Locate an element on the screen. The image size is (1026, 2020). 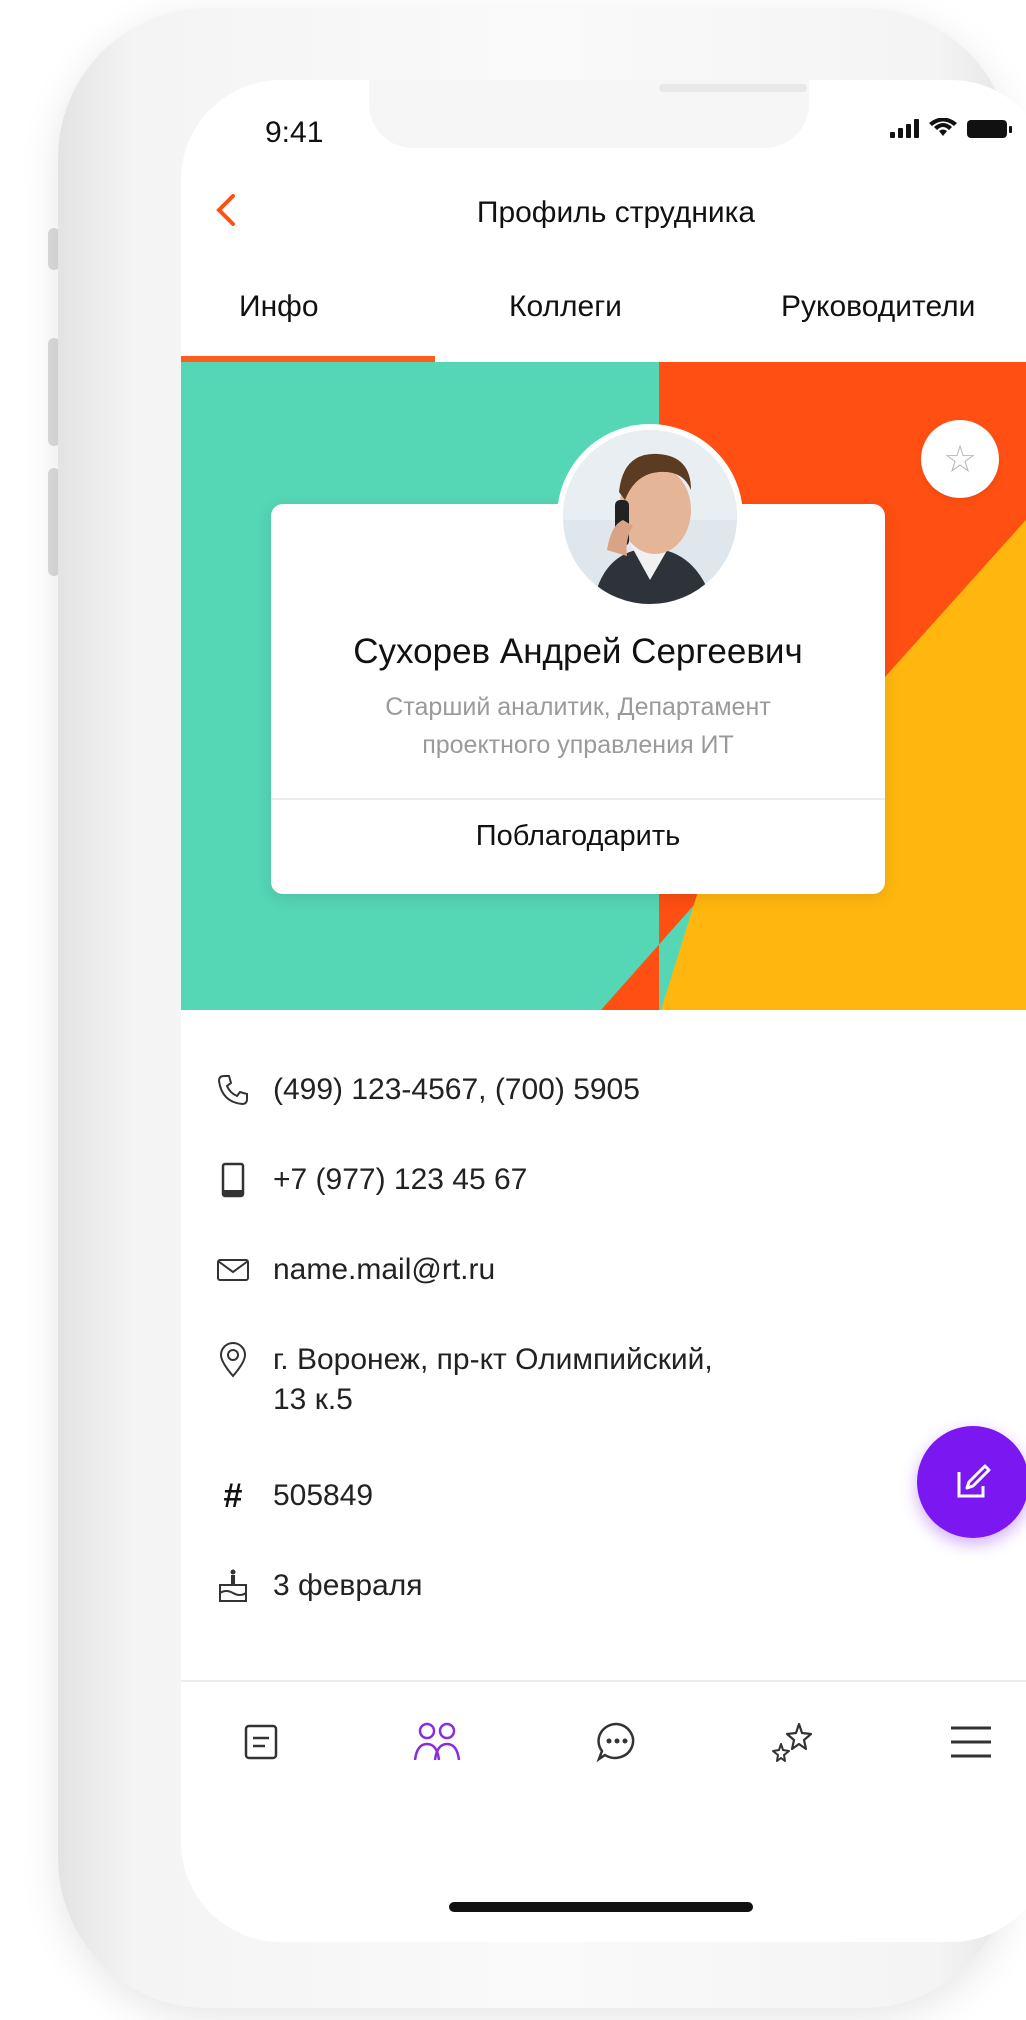
signal-icon is located at coordinates (904, 128).